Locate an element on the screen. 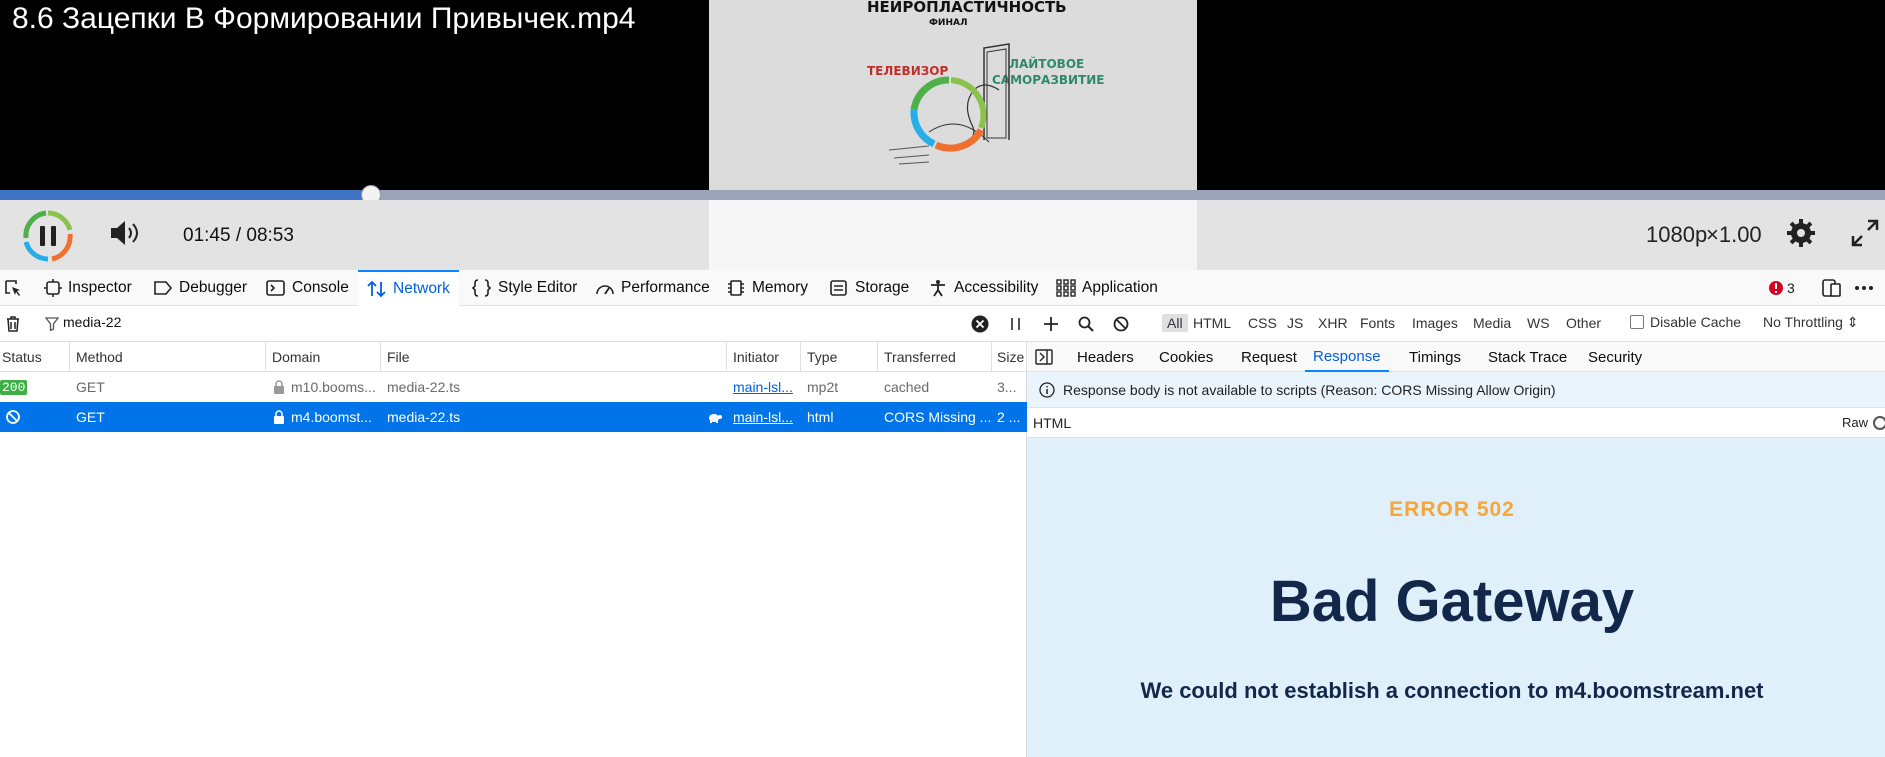 The height and width of the screenshot is (757, 1885). responsive-design-icon is located at coordinates (1832, 288).